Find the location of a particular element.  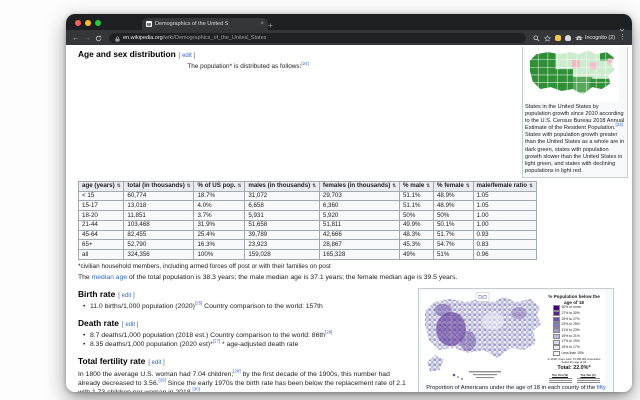

column-header: % of US pop. ⇅ is located at coordinates (219, 186).